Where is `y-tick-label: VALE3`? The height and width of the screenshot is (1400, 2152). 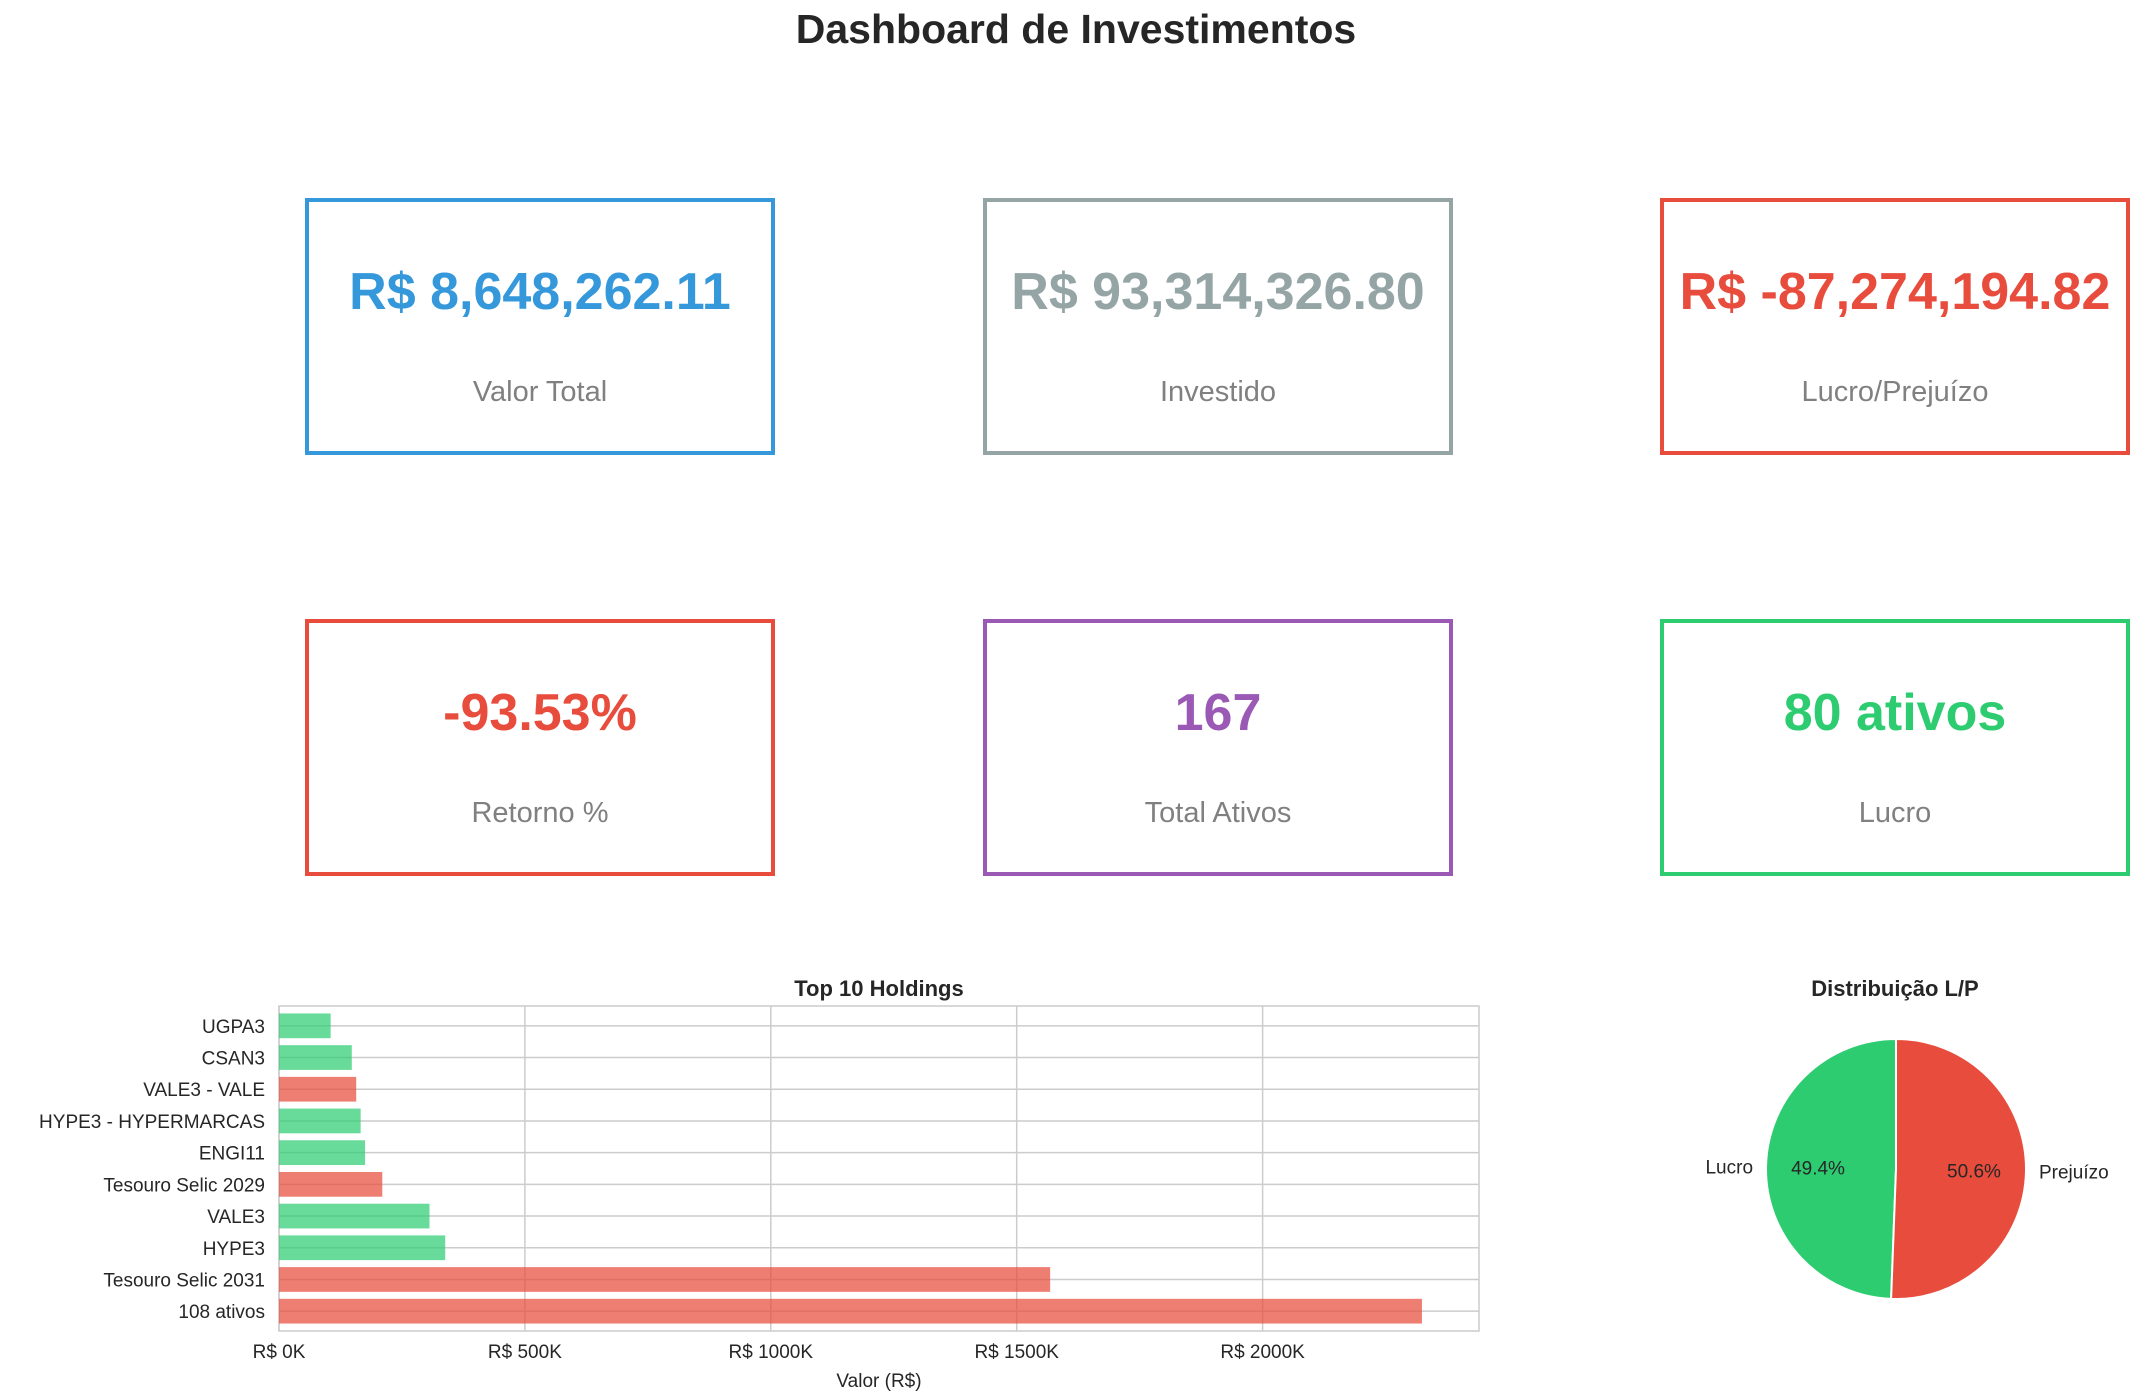
y-tick-label: VALE3 is located at coordinates (236, 1217).